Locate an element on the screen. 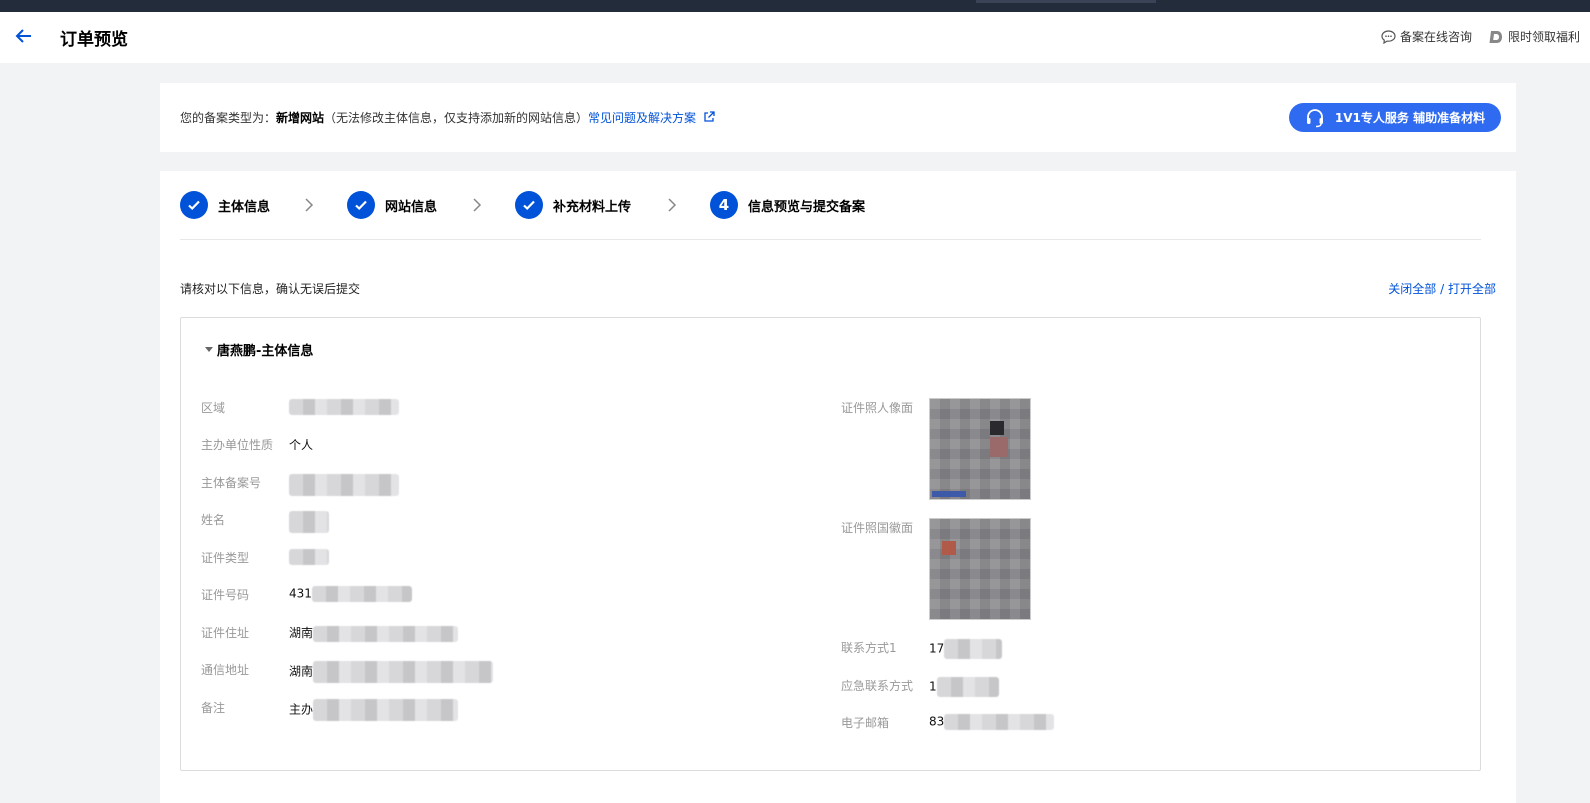 This screenshot has height=803, width=1590. field-value: 个人 is located at coordinates (301, 445).